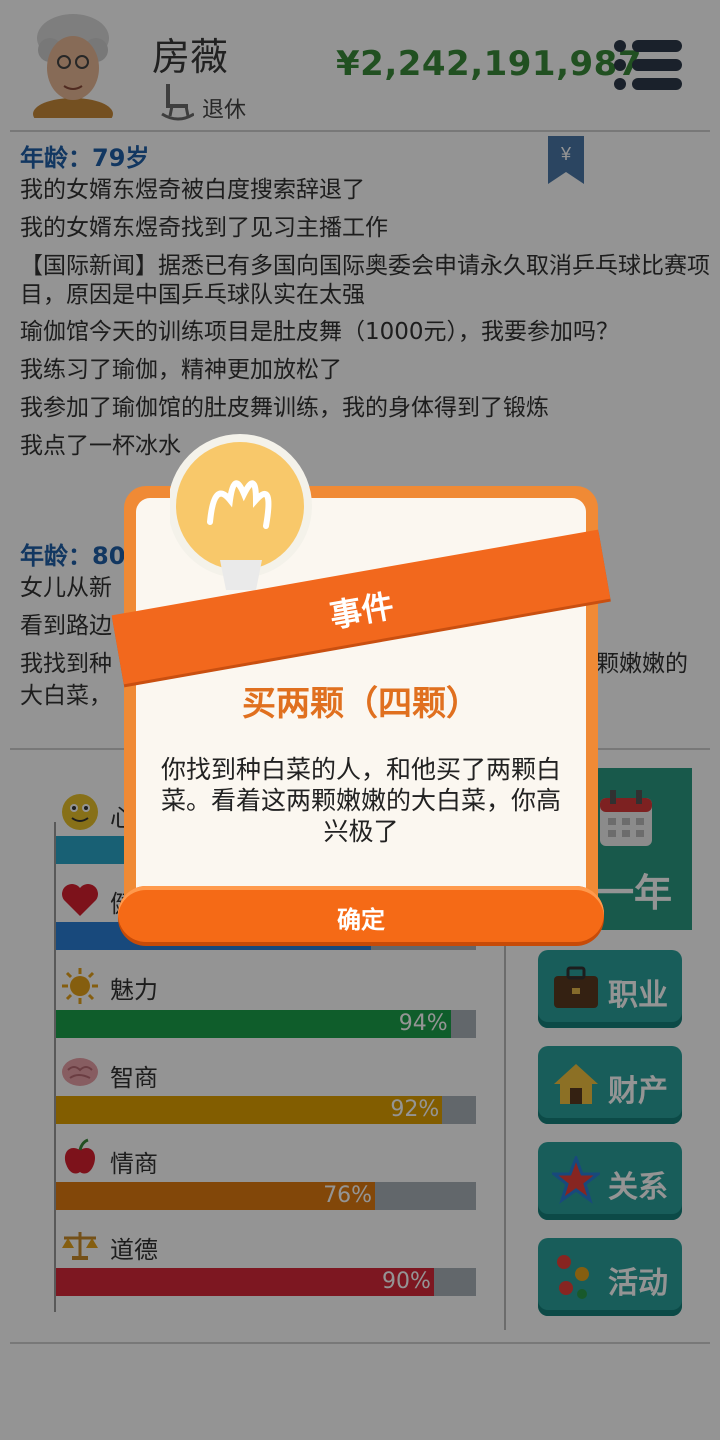 The image size is (720, 1440). I want to click on dialog-message: 你找到种白菜的人，和他买了两颗白菜。看着这两颗嫩嫩的大白菜，你高兴极了, so click(360, 800).